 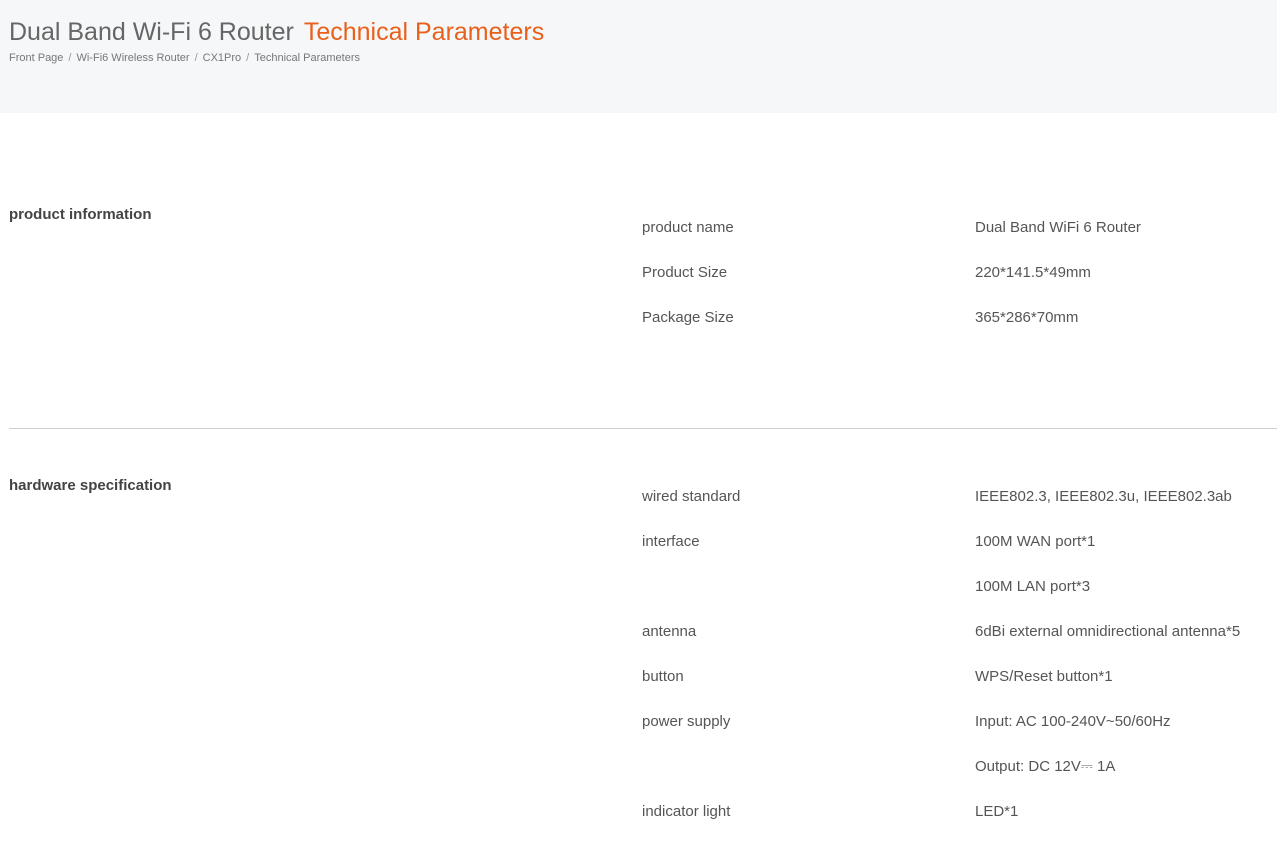 What do you see at coordinates (1044, 676) in the screenshot?
I see `spec-value: WPS/Reset button*1` at bounding box center [1044, 676].